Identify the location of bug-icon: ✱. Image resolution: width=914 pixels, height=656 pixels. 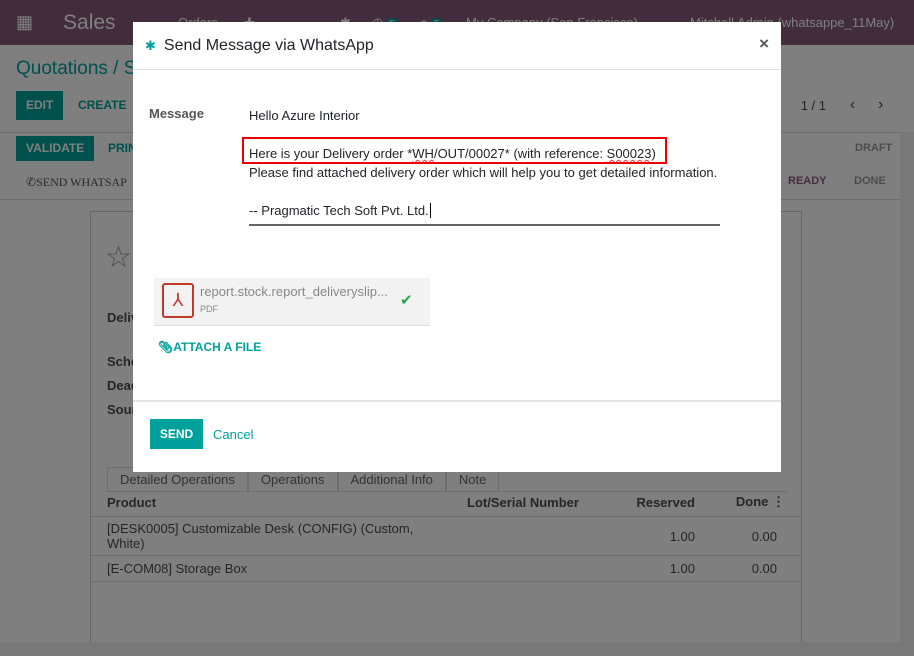
(150, 45).